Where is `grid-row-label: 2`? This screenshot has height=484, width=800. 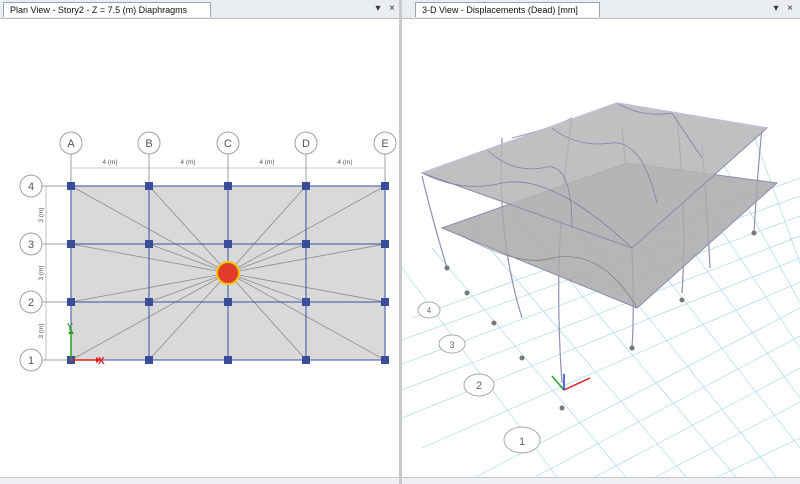
grid-row-label: 2 is located at coordinates (31, 303).